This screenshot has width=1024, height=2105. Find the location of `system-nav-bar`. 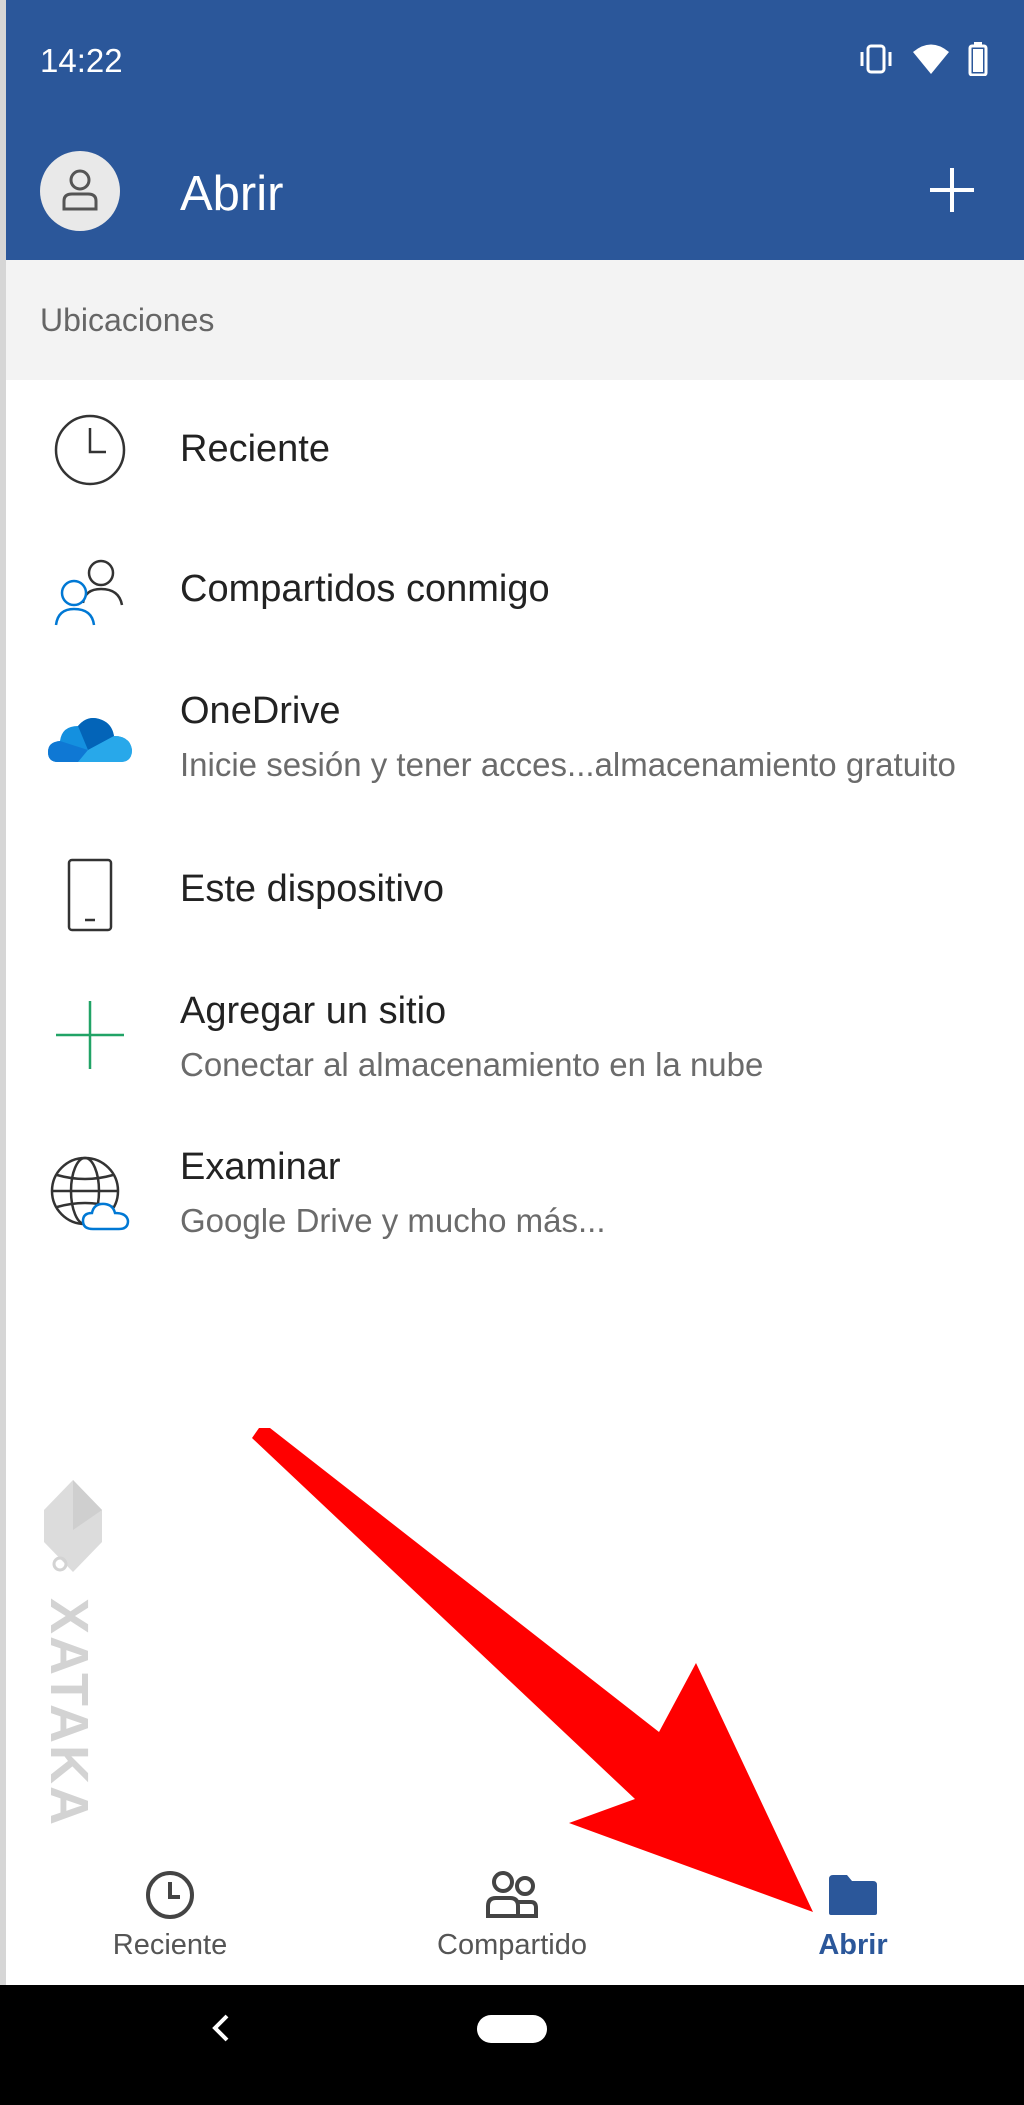

system-nav-bar is located at coordinates (512, 2045).